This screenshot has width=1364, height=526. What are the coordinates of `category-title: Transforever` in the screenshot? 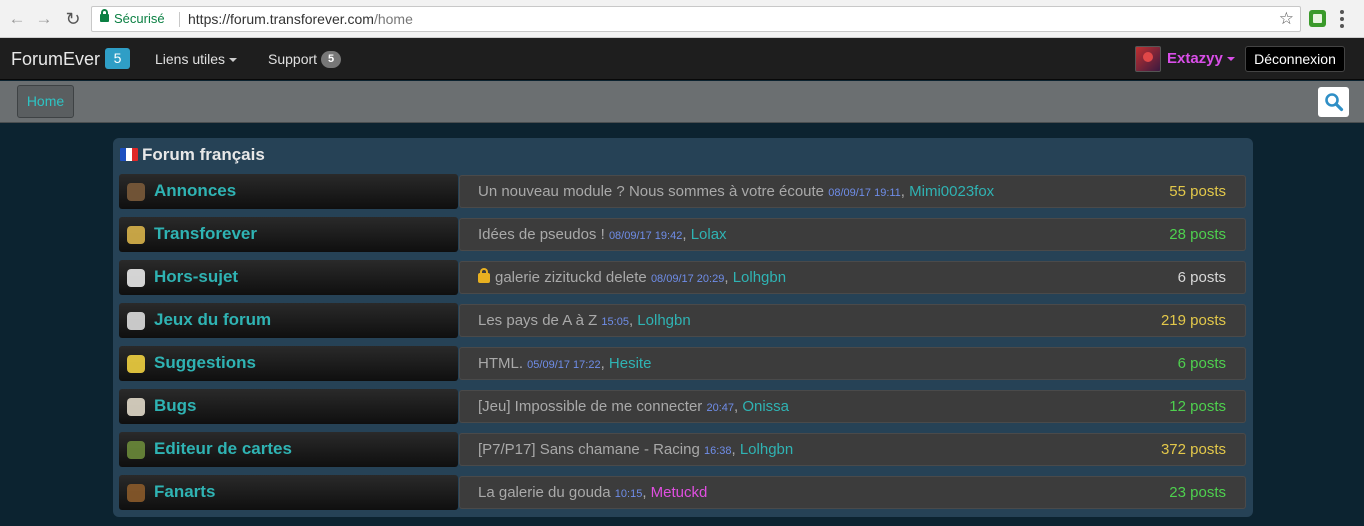 It's located at (205, 234).